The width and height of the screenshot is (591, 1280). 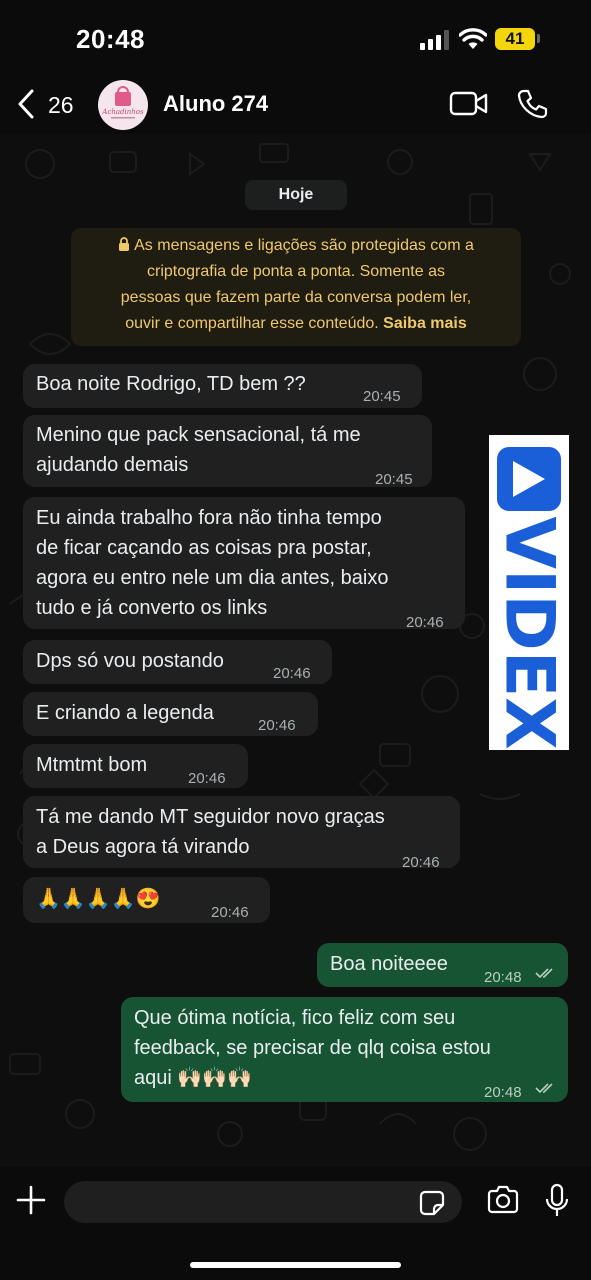 What do you see at coordinates (98, 899) in the screenshot?
I see `message-emoji: 🙏🙏🙏🙏😍` at bounding box center [98, 899].